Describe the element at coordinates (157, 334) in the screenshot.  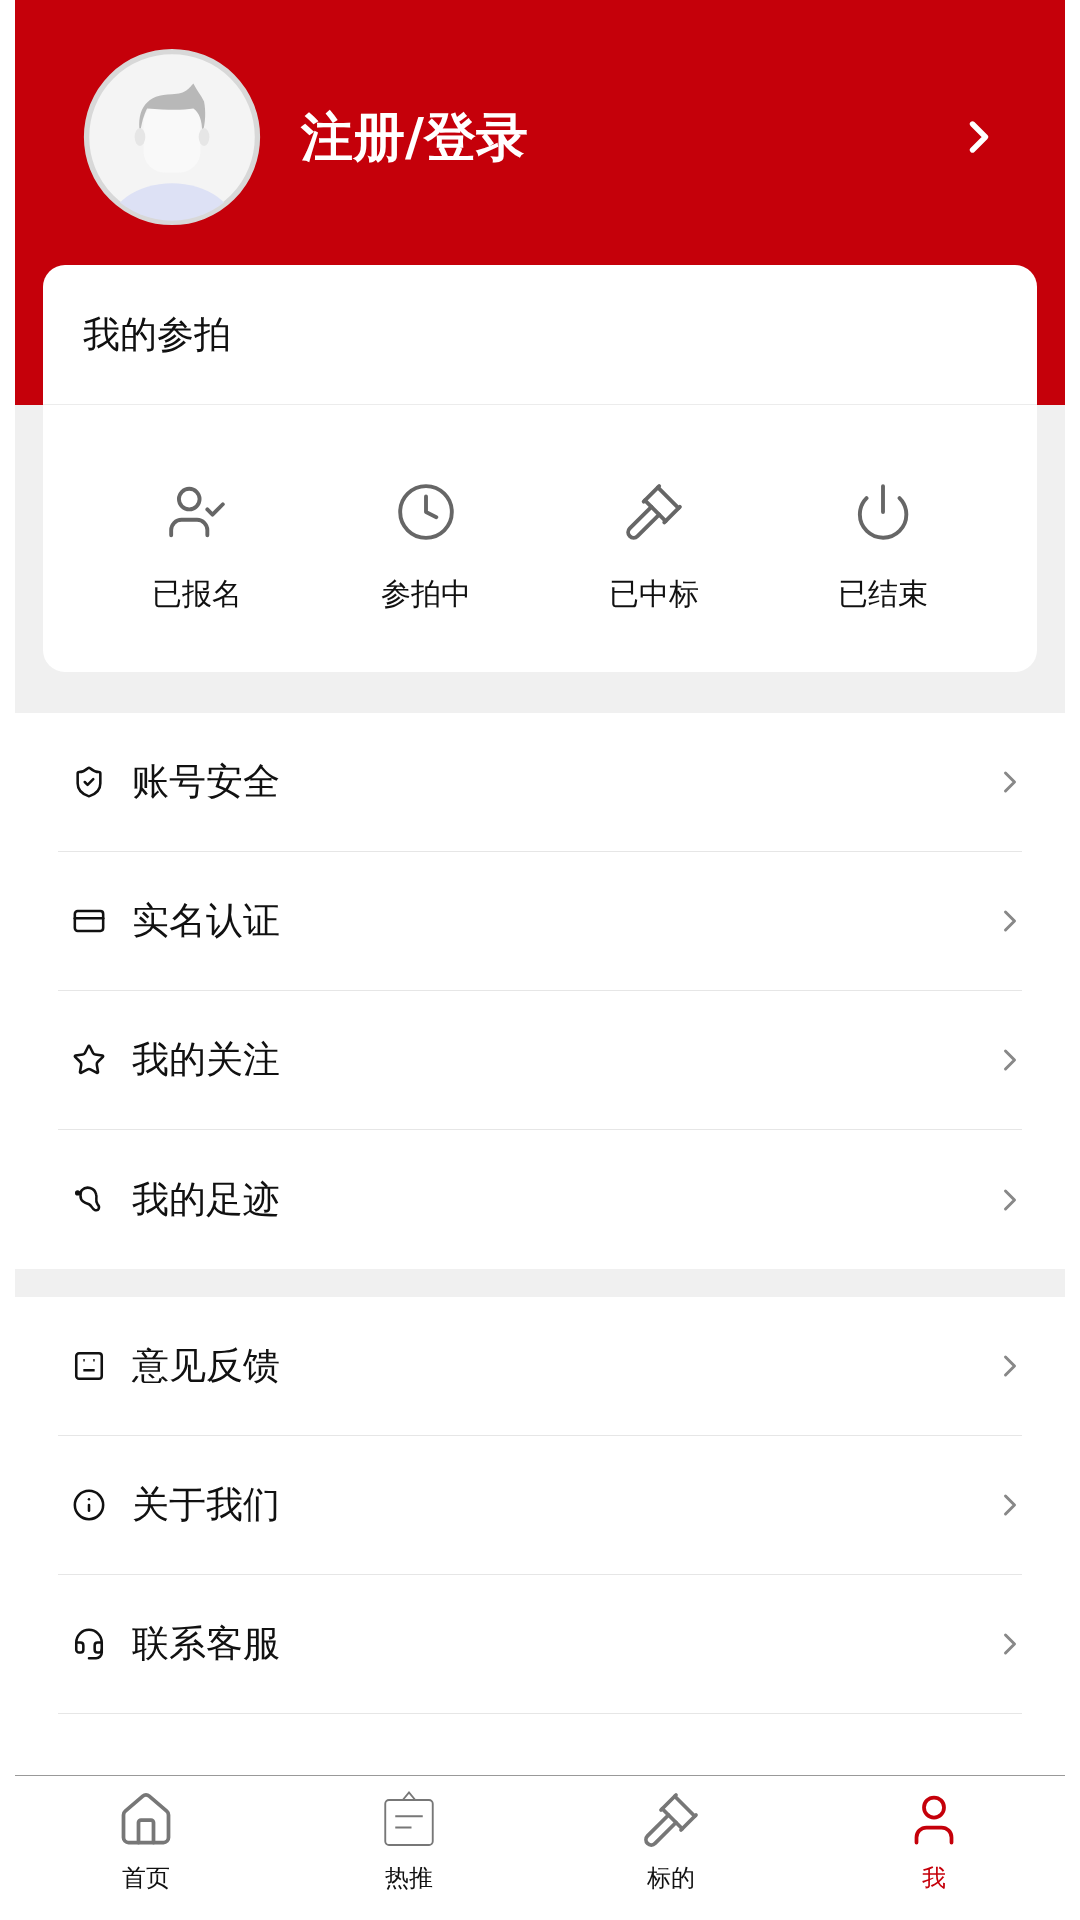
I see `card-title: 我的参拍` at that location.